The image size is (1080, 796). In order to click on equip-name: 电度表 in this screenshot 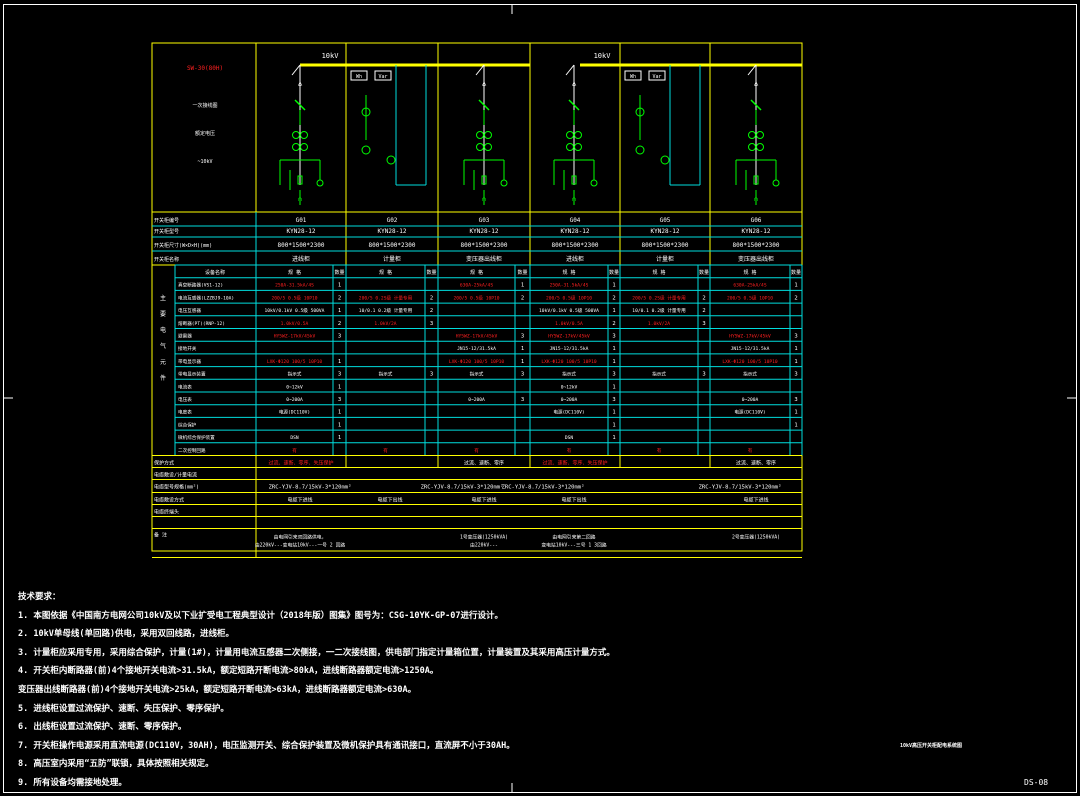, I will do `click(185, 412)`.